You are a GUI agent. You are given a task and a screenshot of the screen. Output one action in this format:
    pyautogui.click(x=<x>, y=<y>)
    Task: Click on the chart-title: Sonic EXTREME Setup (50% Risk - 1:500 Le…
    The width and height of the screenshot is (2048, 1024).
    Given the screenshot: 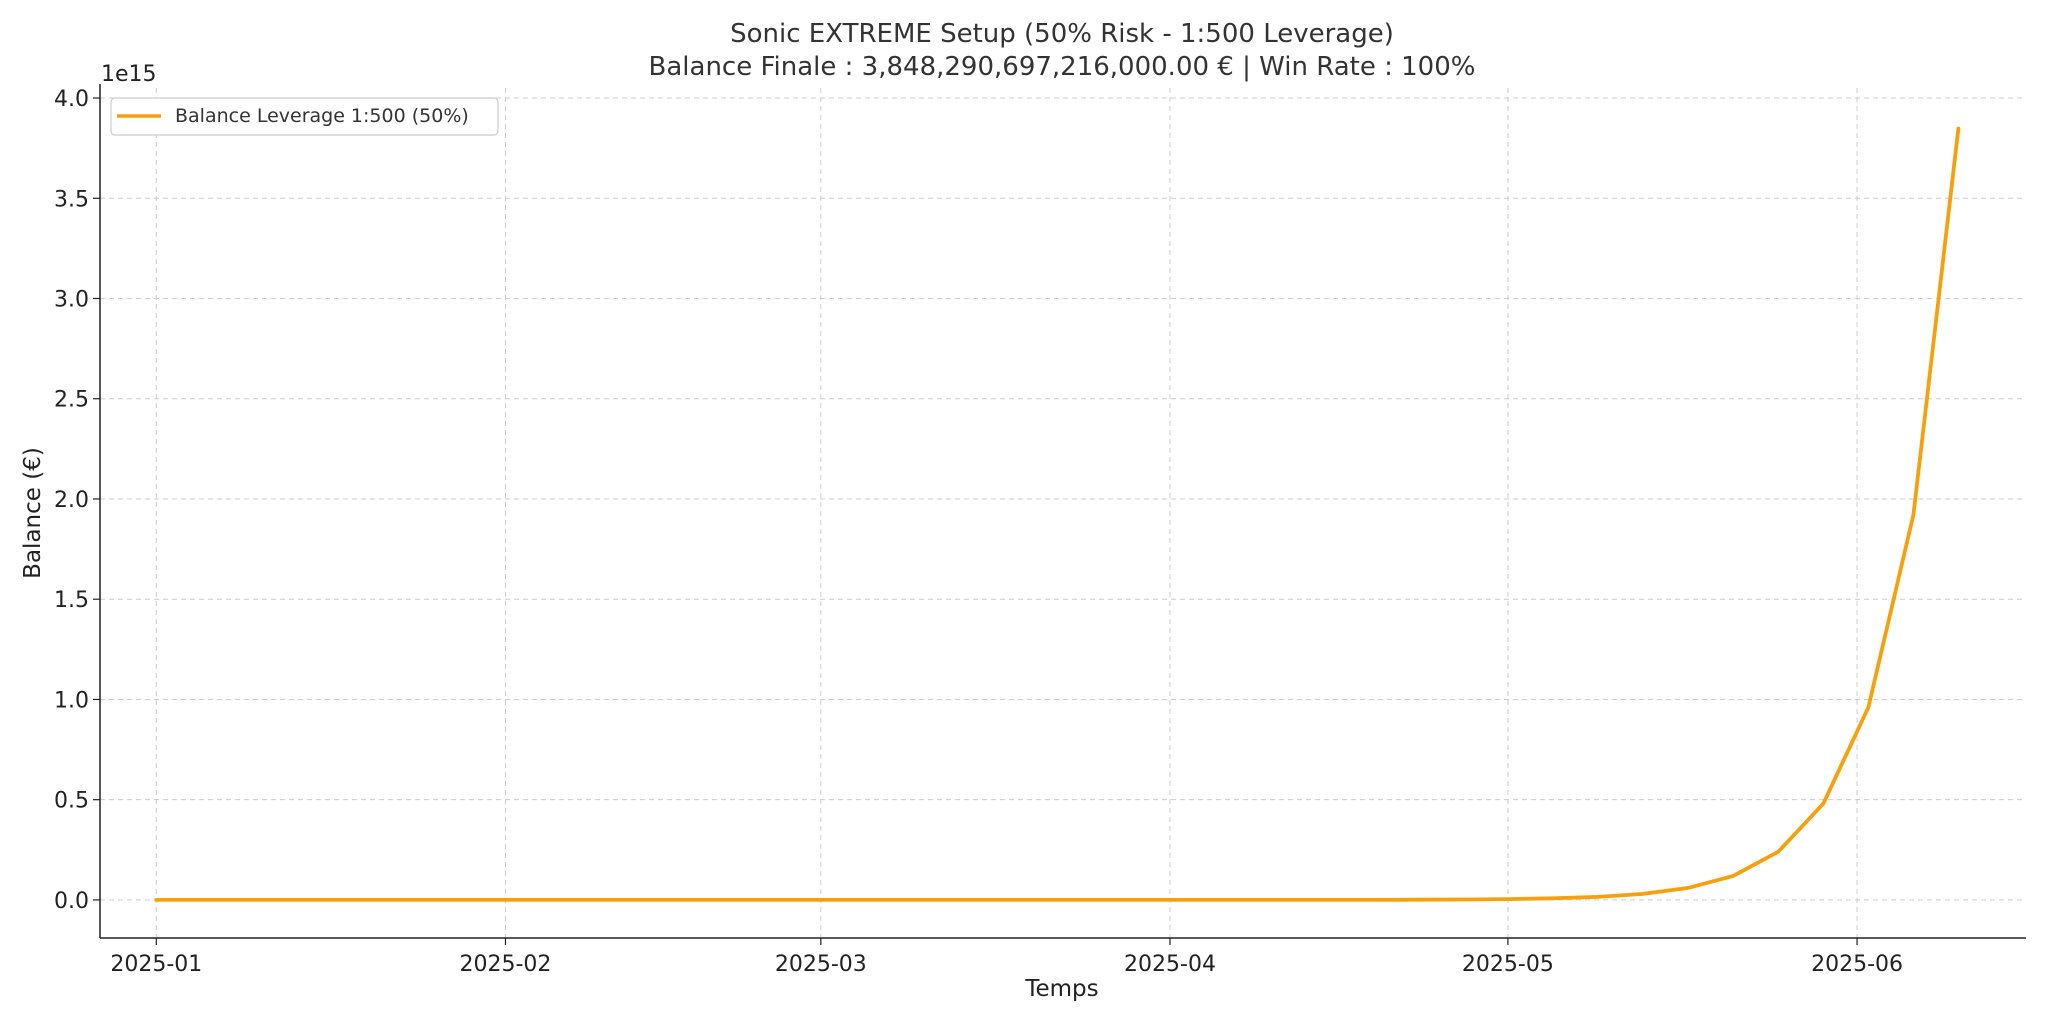 What is the action you would take?
    pyautogui.click(x=1062, y=34)
    